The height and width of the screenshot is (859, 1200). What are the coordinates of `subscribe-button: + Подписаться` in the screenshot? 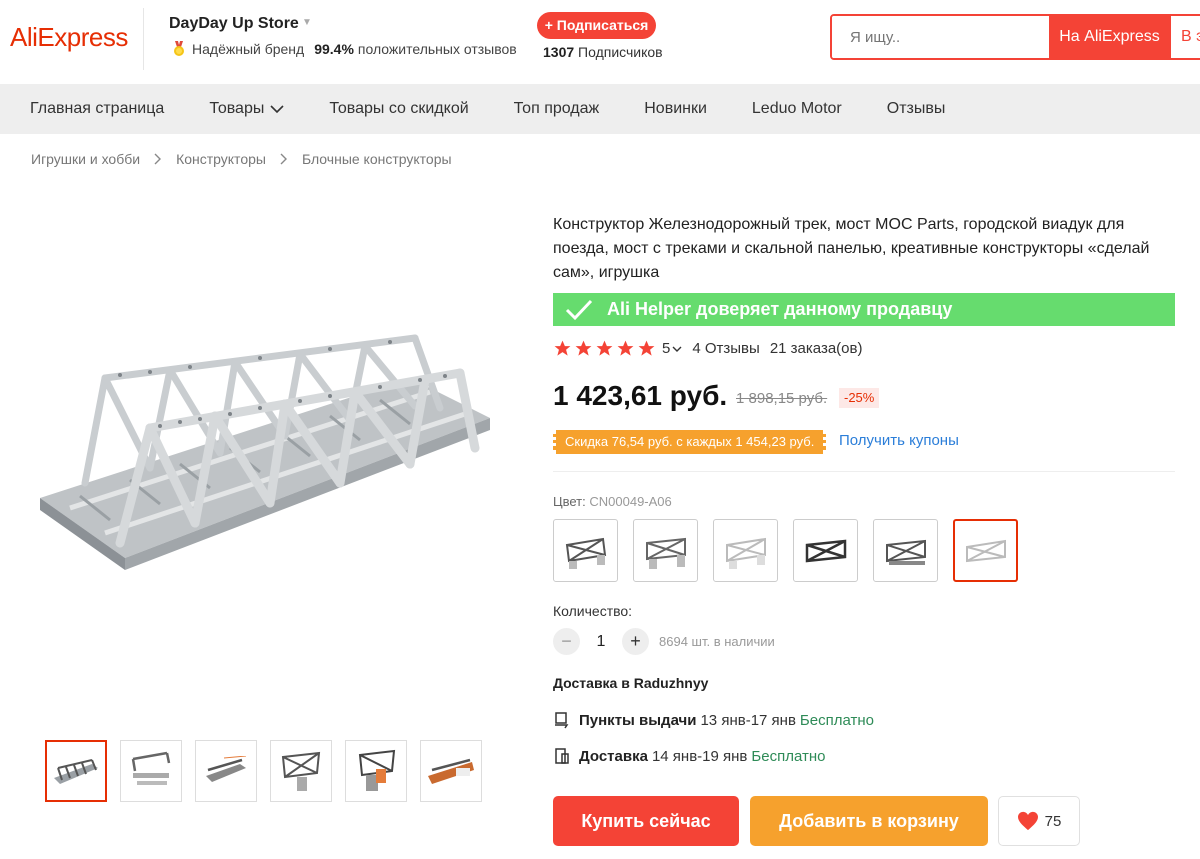 It's located at (596, 25).